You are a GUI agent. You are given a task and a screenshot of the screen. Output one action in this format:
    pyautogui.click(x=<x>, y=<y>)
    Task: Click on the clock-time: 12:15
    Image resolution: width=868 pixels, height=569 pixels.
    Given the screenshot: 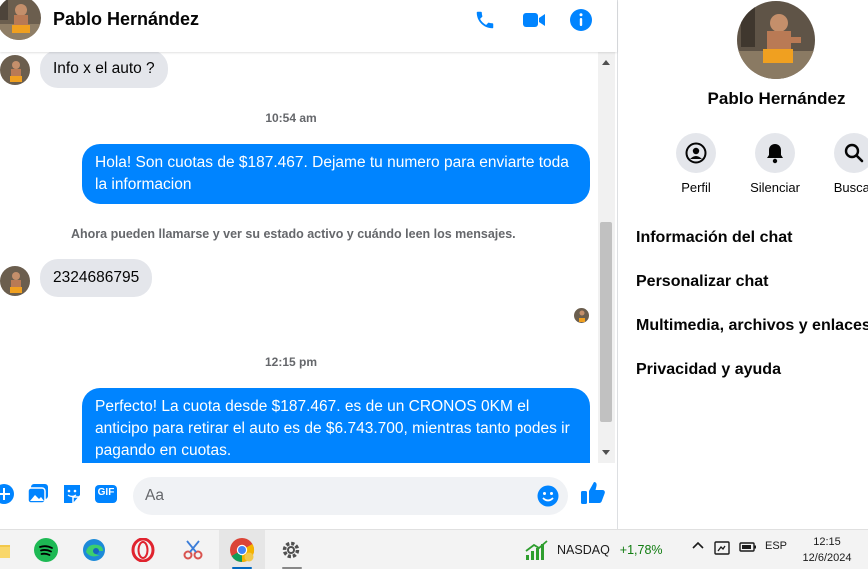 What is the action you would take?
    pyautogui.click(x=827, y=542)
    